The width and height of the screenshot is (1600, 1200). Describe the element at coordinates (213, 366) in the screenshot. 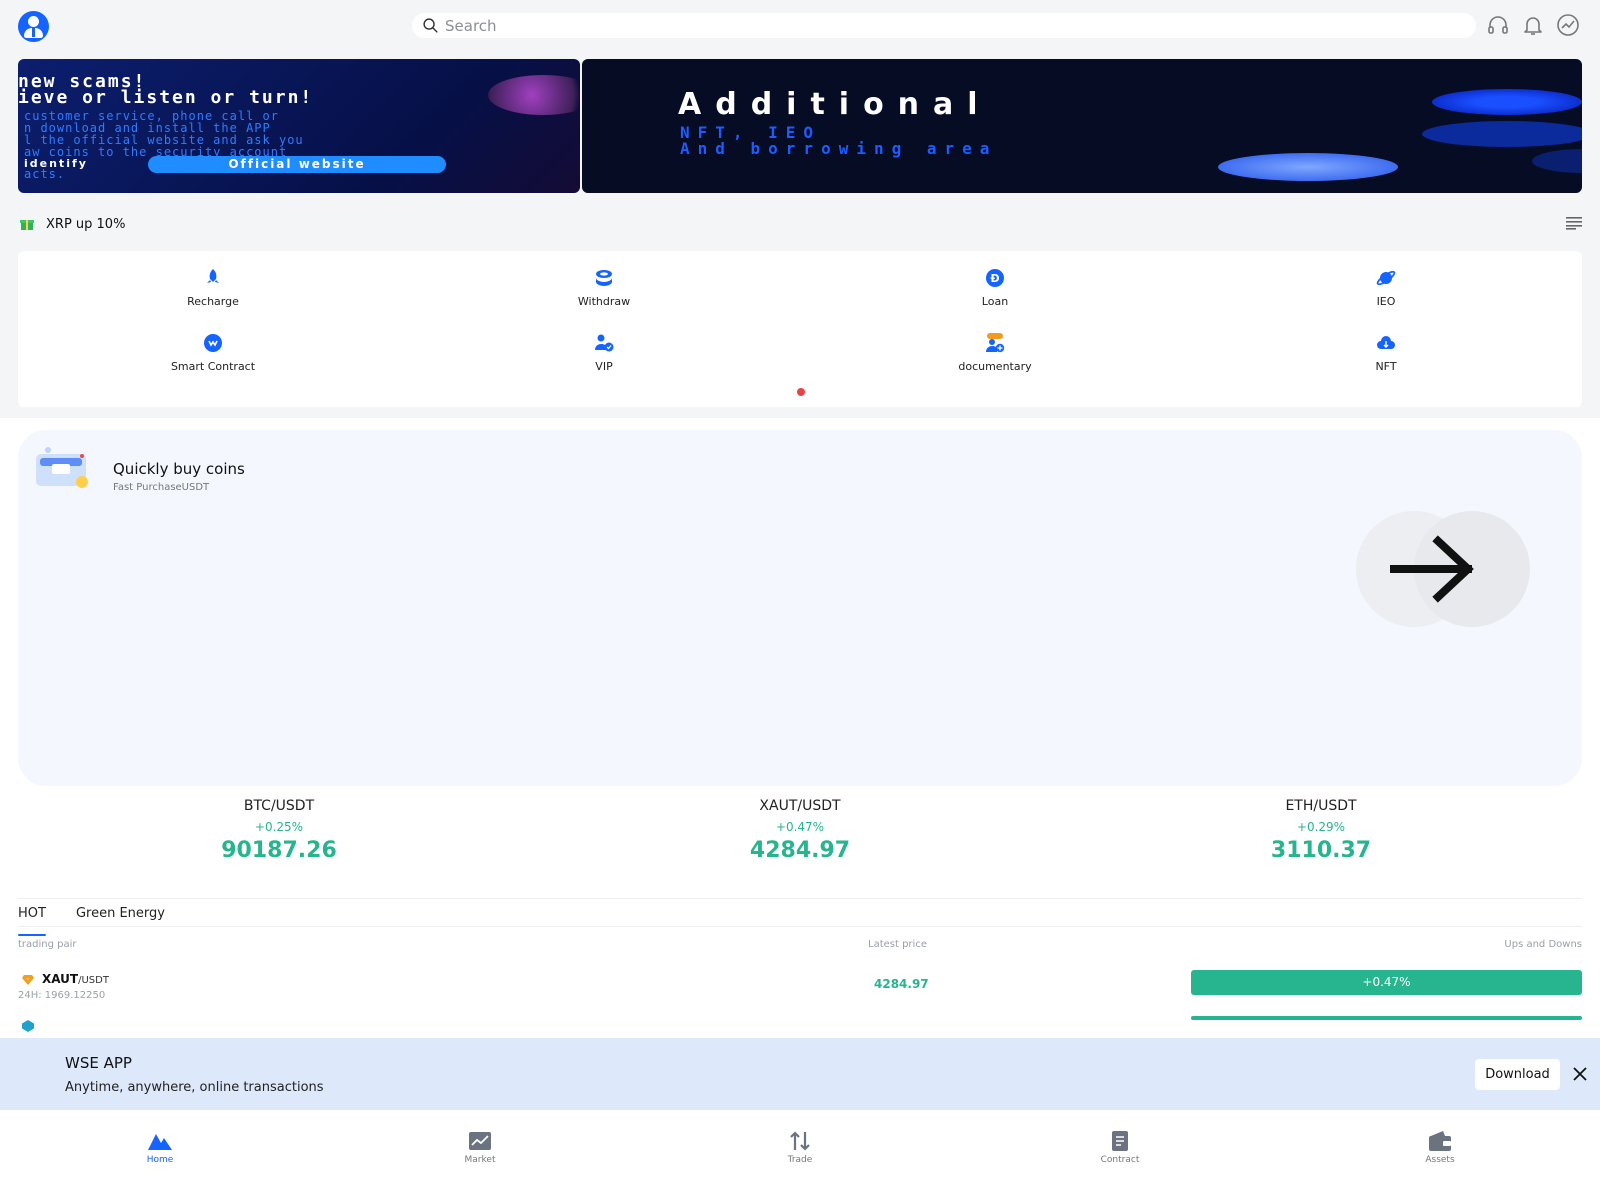

I see `quick-item-label: Smart Contract` at that location.